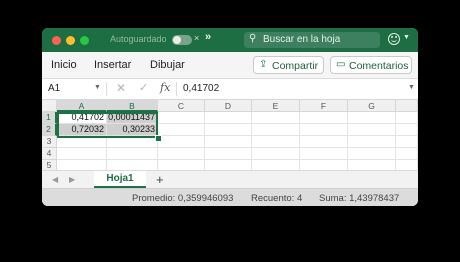 This screenshot has height=262, width=460. What do you see at coordinates (49, 142) in the screenshot?
I see `row-header-3: 3` at bounding box center [49, 142].